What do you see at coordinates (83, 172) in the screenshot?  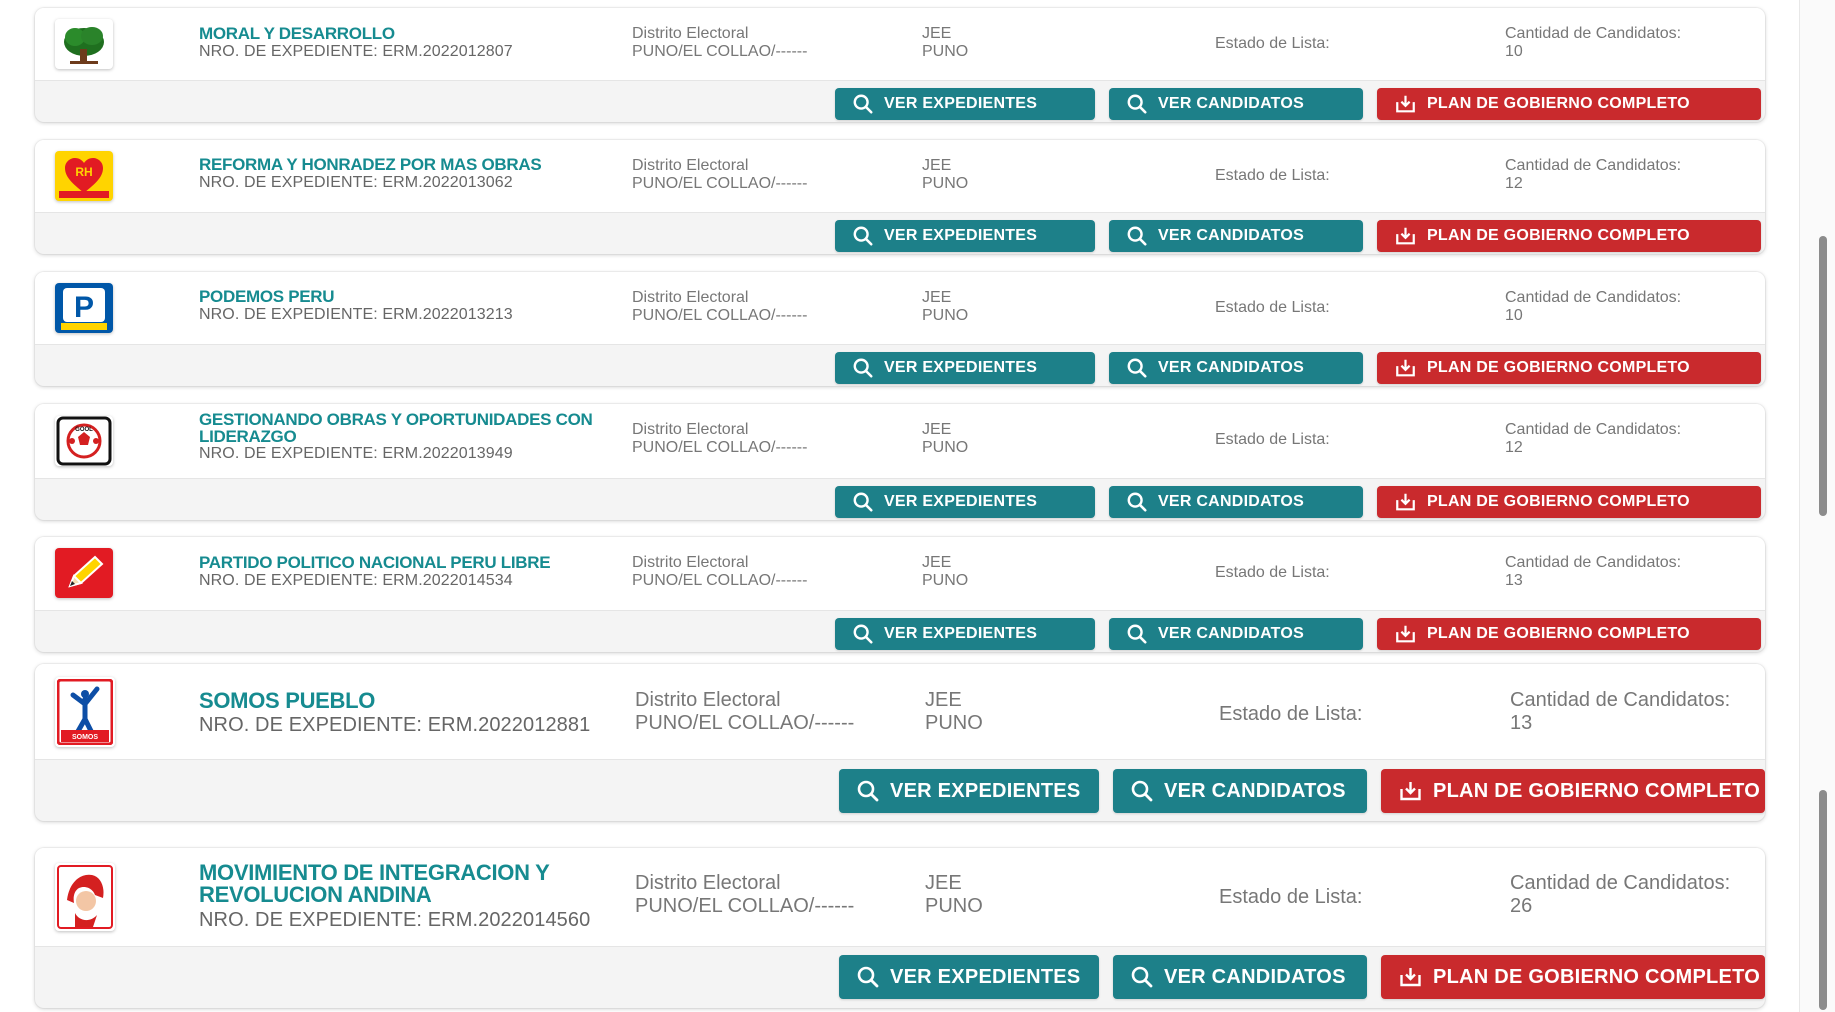 I see `svg-text: RH` at bounding box center [83, 172].